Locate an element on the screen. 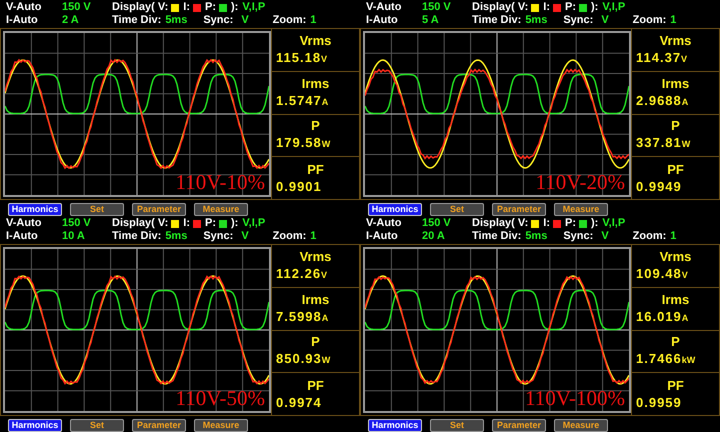 This screenshot has height=432, width=720. range-value: 10 A is located at coordinates (74, 236).